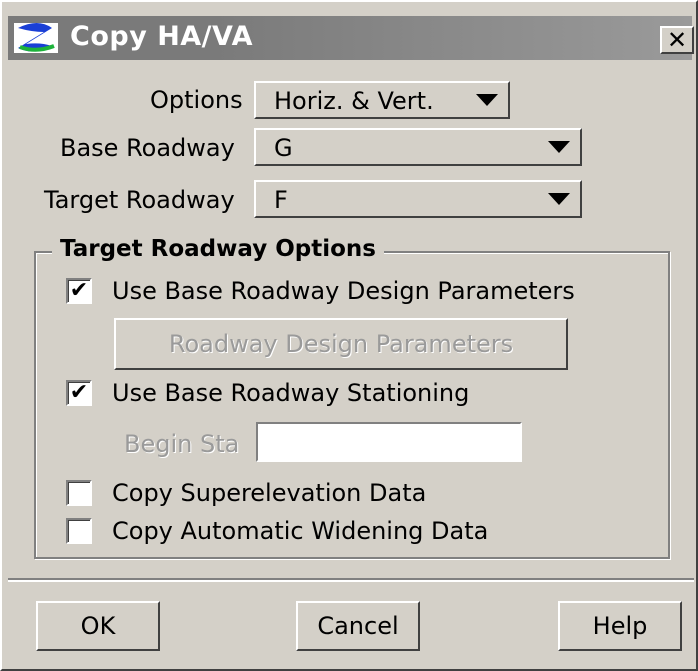  I want to click on target-roadway-label: Target Roadway, so click(139, 200).